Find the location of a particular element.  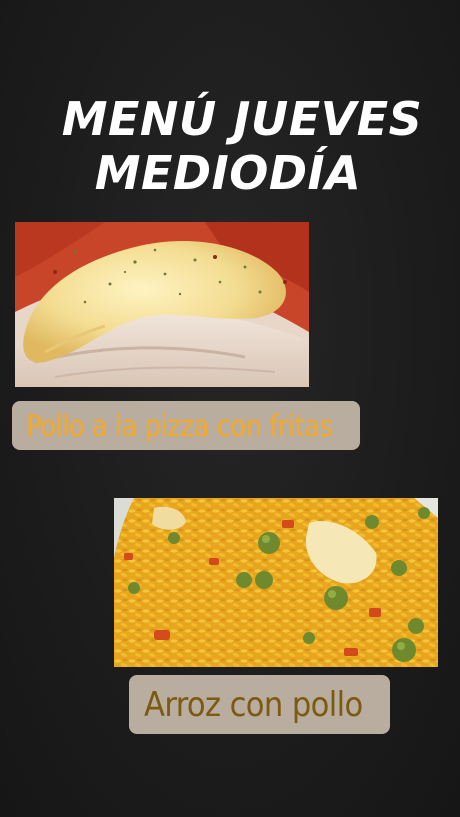

chicken-pizza-photo is located at coordinates (162, 304).